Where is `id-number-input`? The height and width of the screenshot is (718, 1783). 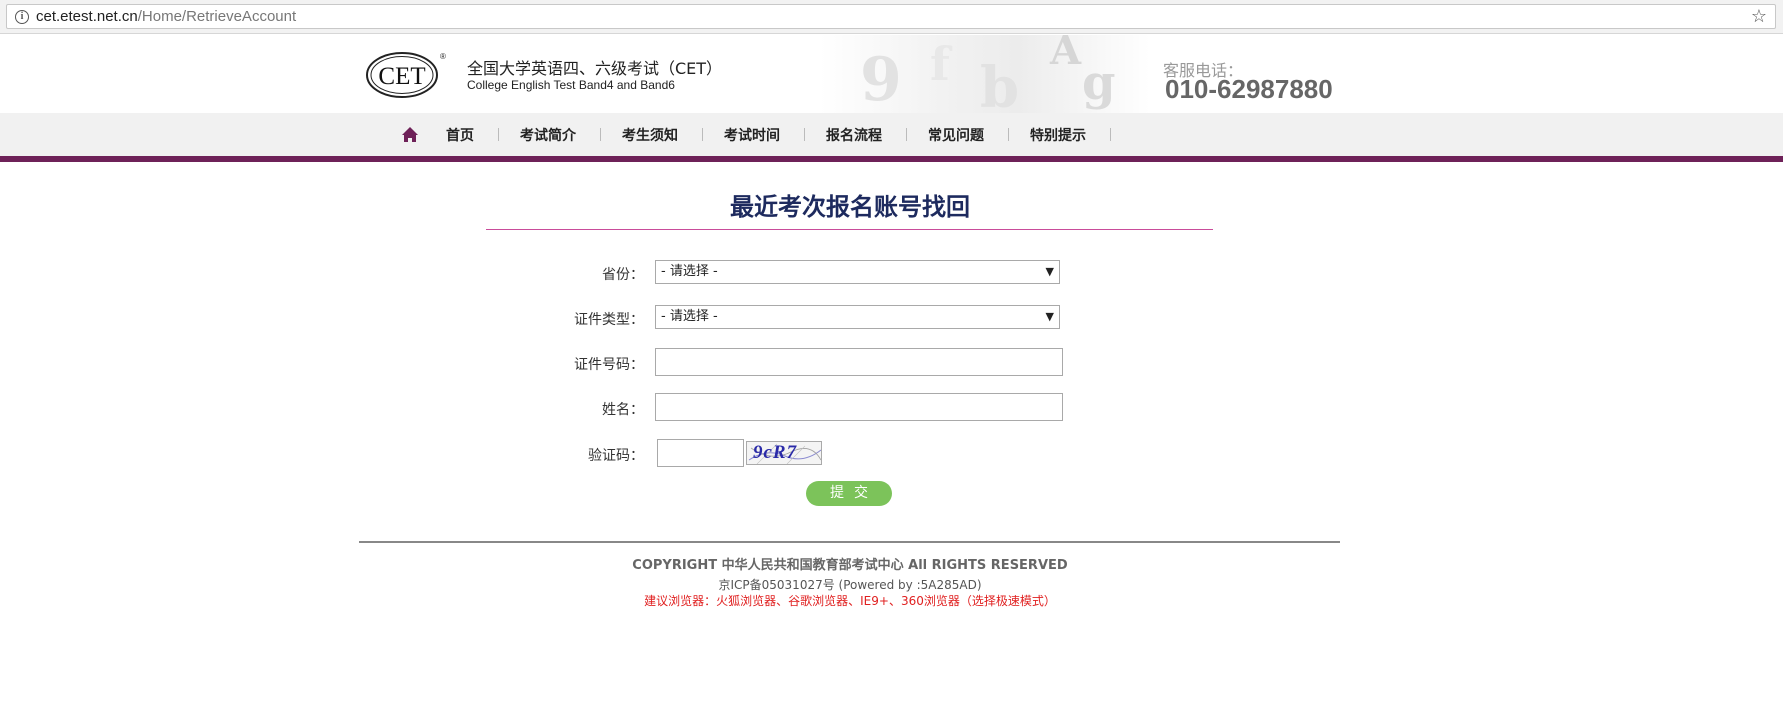 id-number-input is located at coordinates (859, 362).